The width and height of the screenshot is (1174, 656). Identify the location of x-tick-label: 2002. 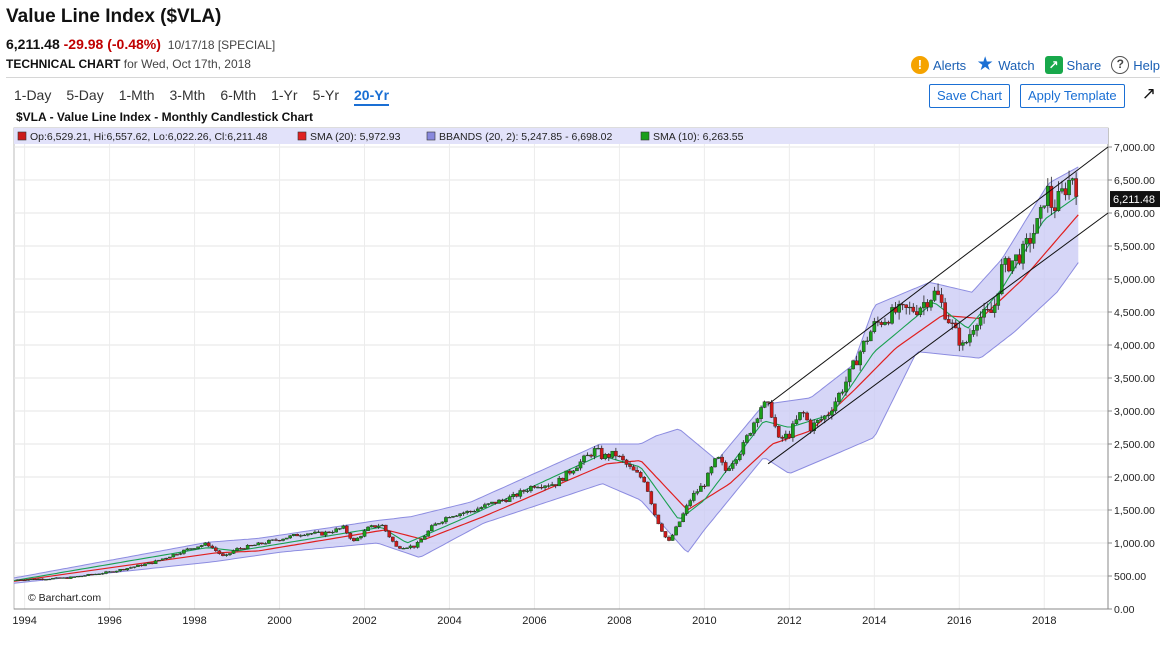
(364, 621).